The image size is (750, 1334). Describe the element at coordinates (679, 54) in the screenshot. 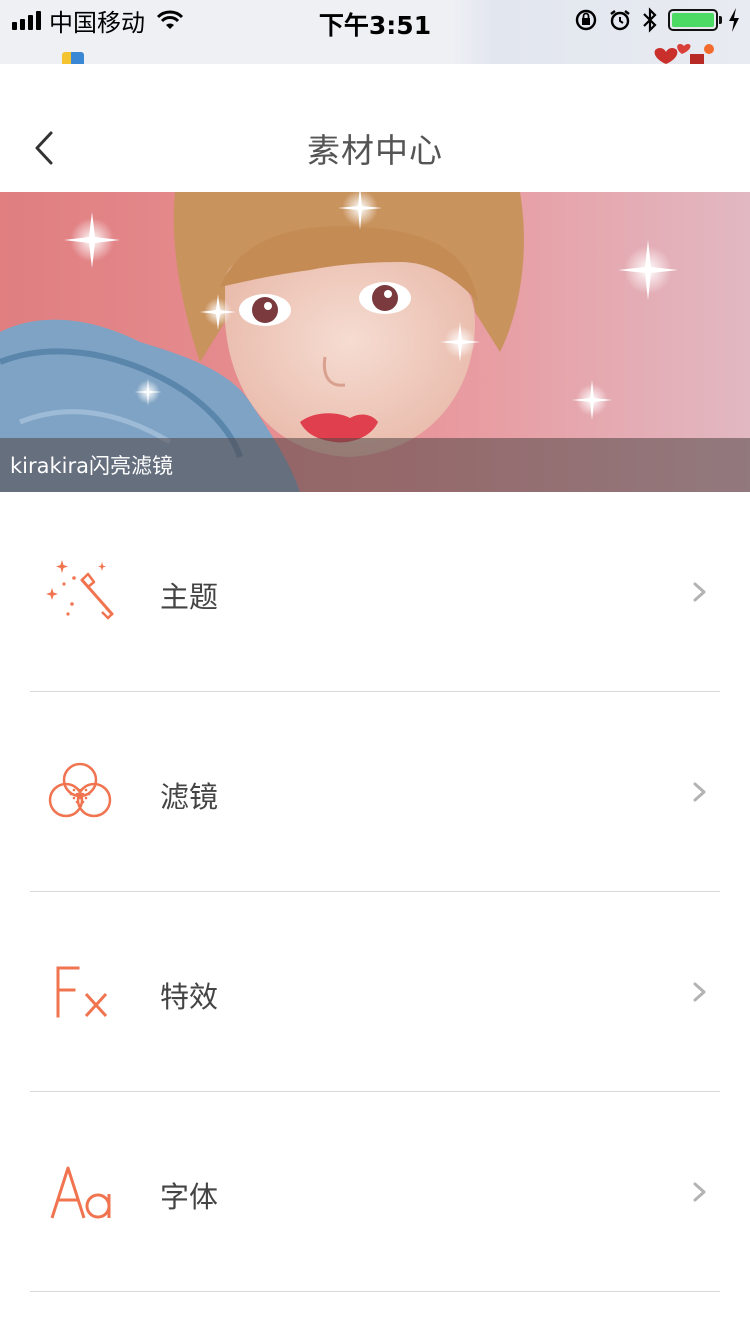

I see `hearts-decoration-icon` at that location.